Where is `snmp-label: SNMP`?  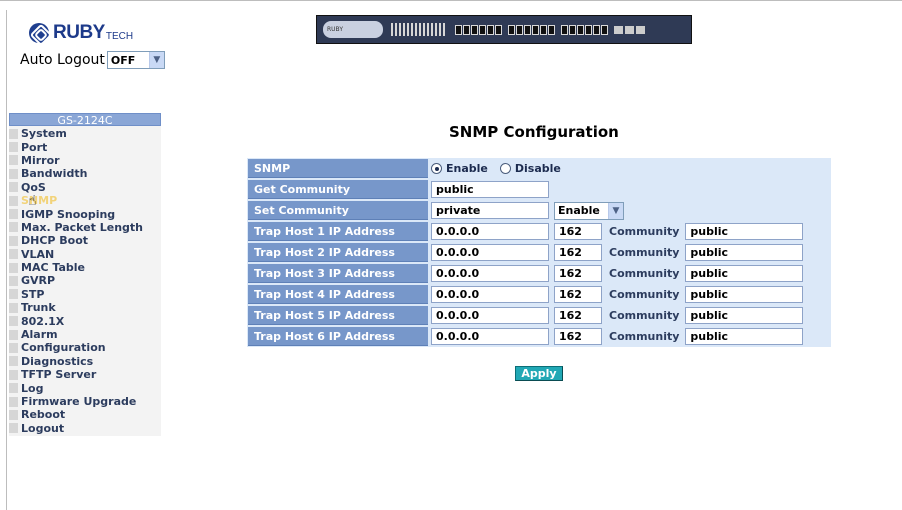
snmp-label: SNMP is located at coordinates (338, 168).